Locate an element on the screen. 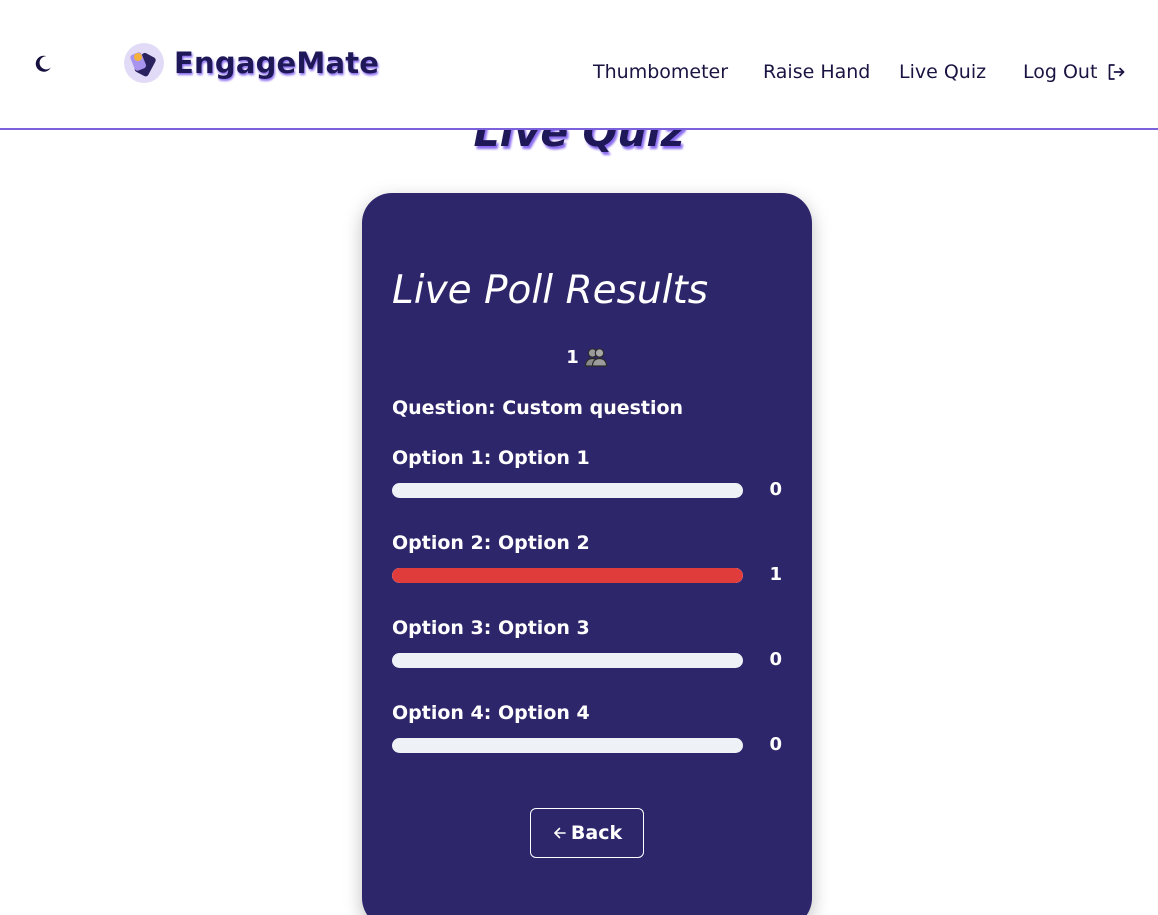 This screenshot has width=1158, height=915. logout-button: Log Out is located at coordinates (1074, 72).